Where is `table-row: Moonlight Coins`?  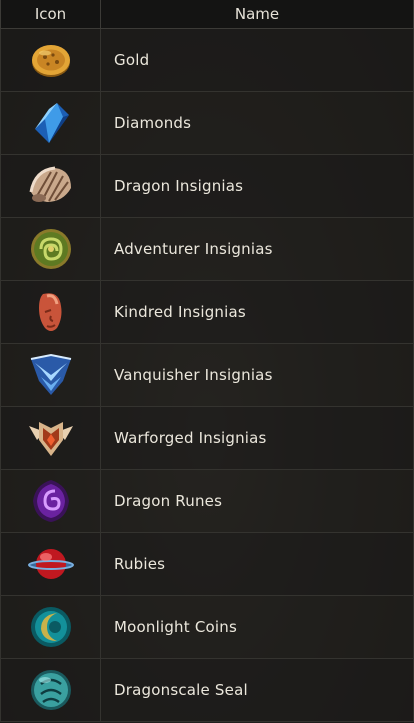
table-row: Moonlight Coins is located at coordinates (207, 627).